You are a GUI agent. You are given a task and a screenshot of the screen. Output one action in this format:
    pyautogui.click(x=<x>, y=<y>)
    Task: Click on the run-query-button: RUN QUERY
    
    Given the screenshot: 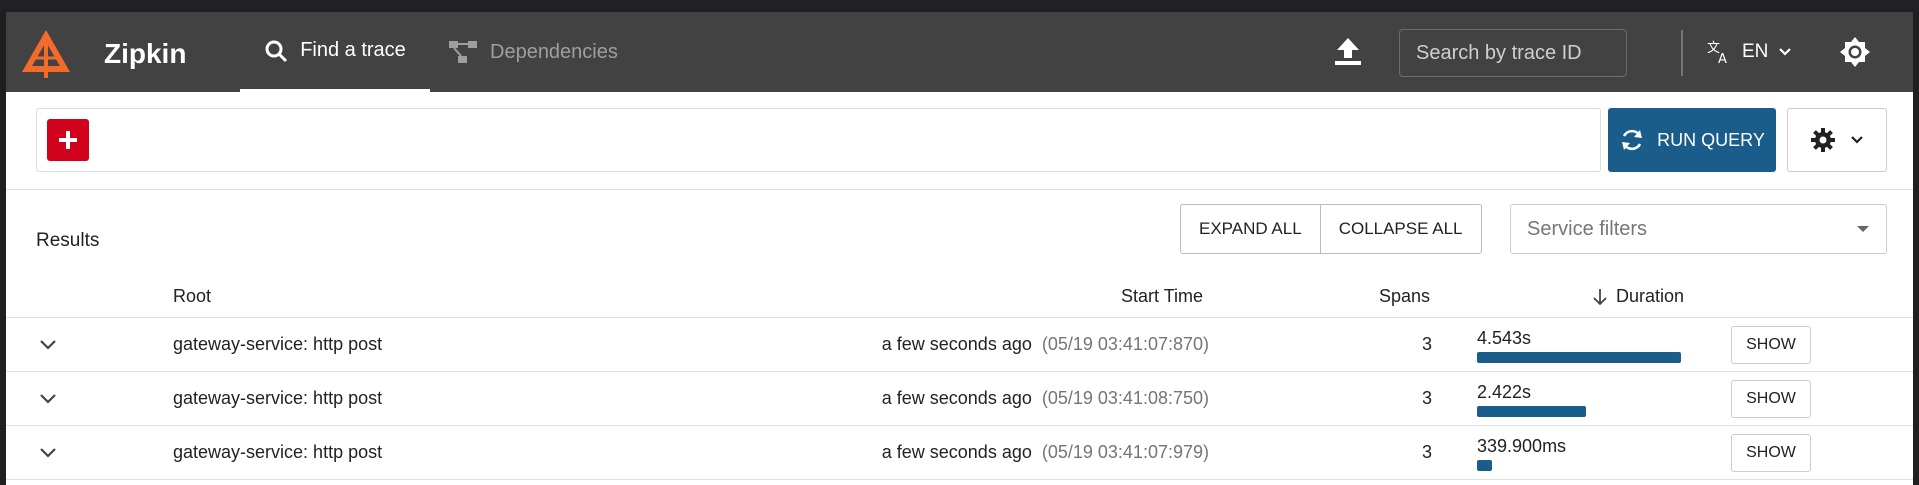 What is the action you would take?
    pyautogui.click(x=1692, y=140)
    